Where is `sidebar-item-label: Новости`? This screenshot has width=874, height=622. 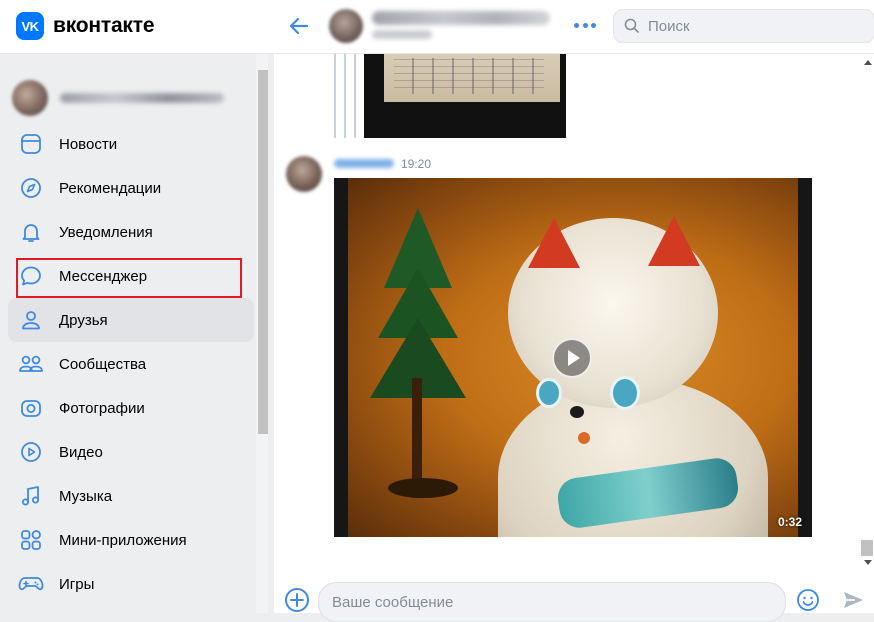
sidebar-item-label: Новости is located at coordinates (88, 144).